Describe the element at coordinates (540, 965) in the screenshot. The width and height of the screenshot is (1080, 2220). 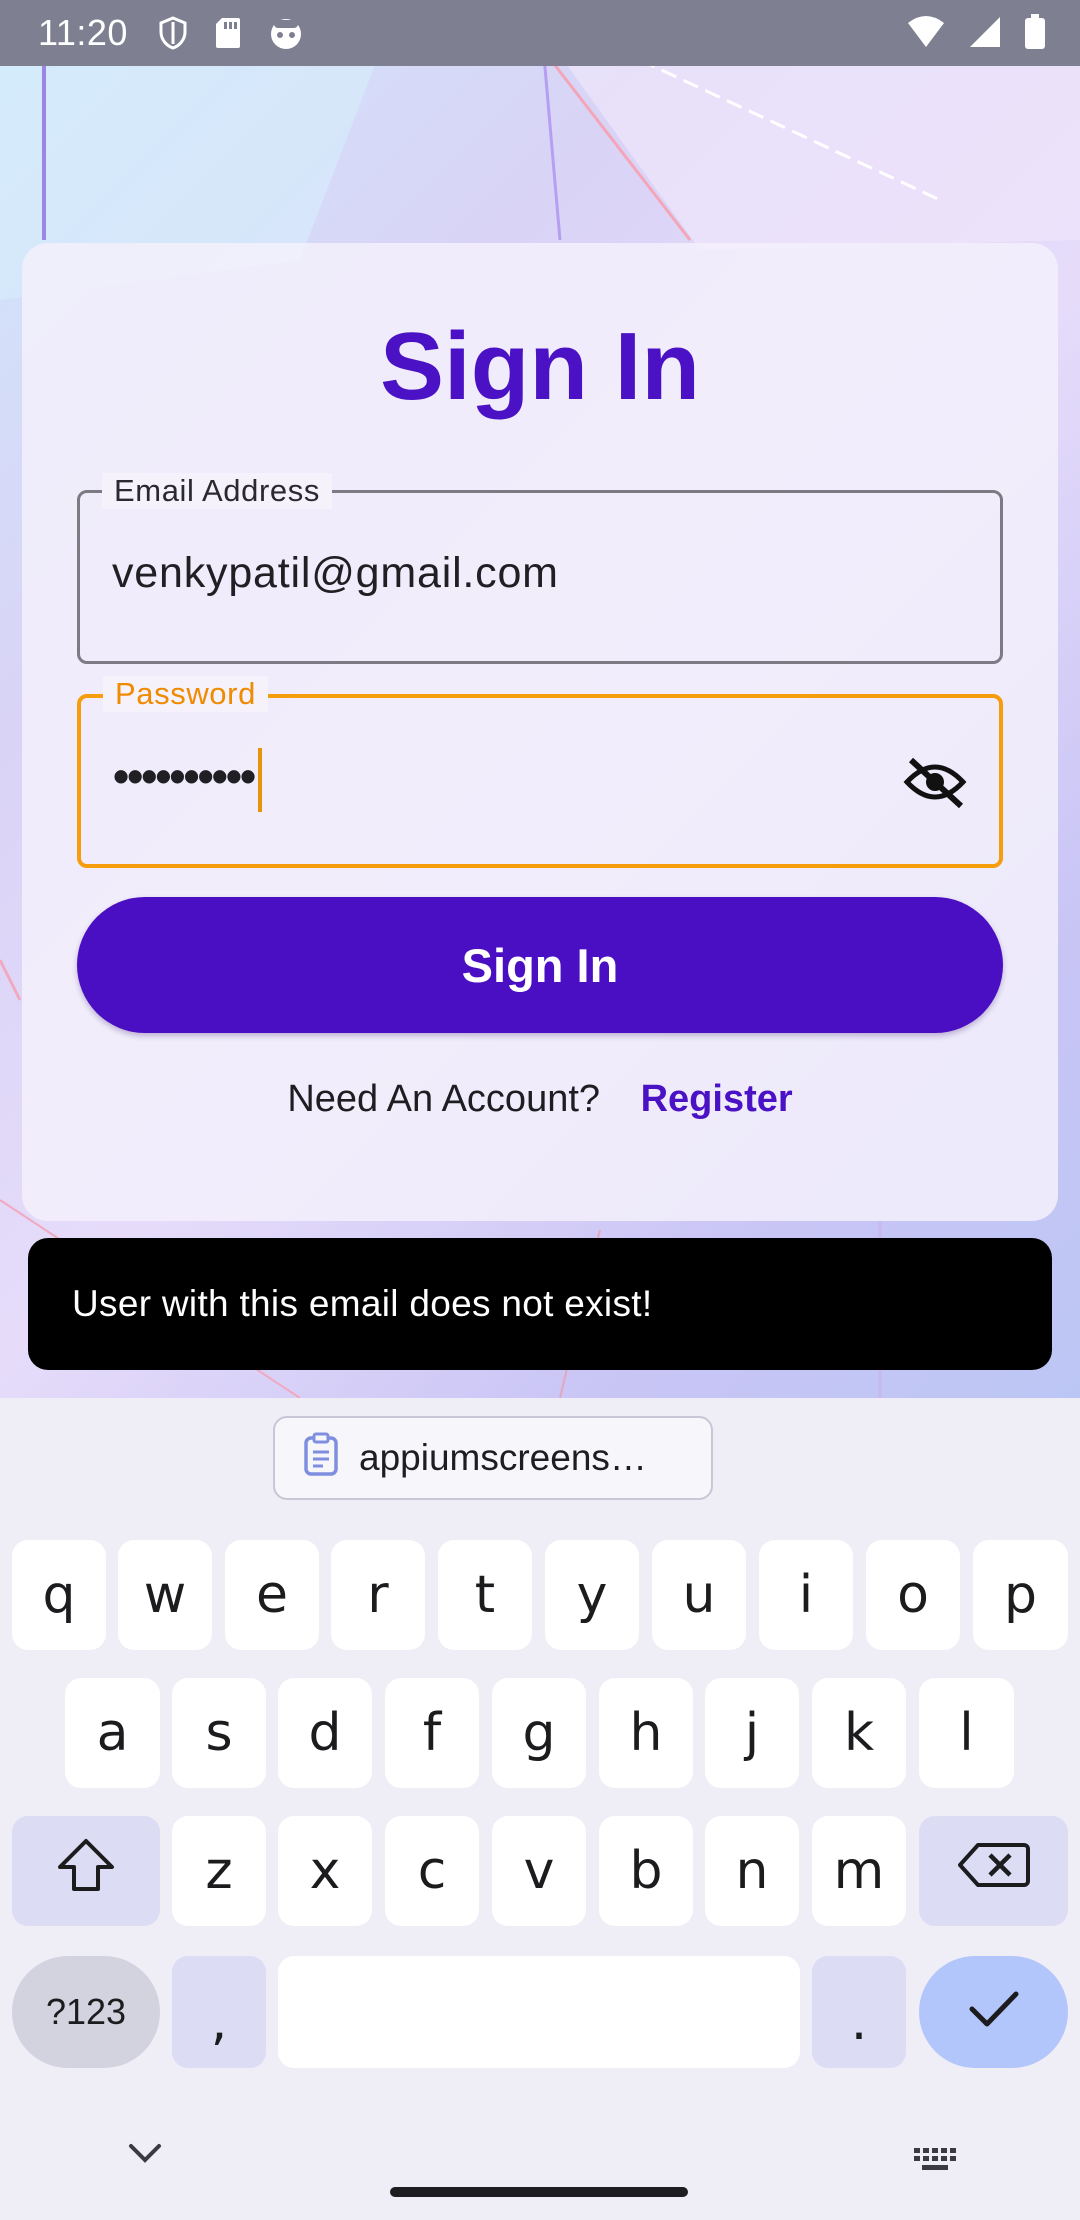
I see `sign-in-button: Sign In` at that location.